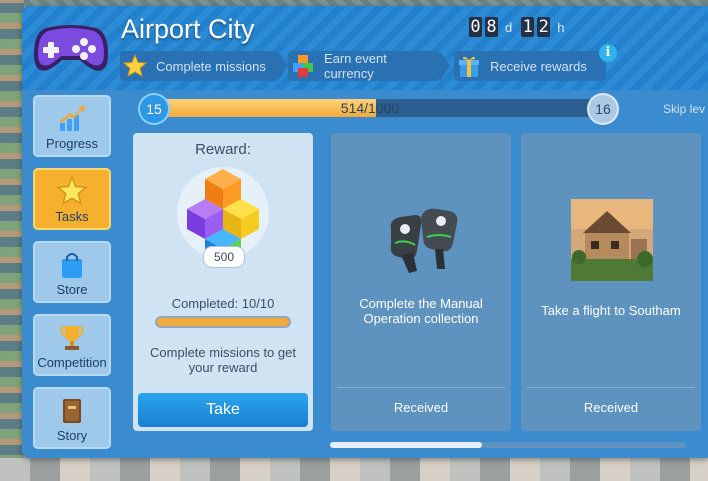 The image size is (708, 481). I want to click on step-label: Receive rewards, so click(538, 66).